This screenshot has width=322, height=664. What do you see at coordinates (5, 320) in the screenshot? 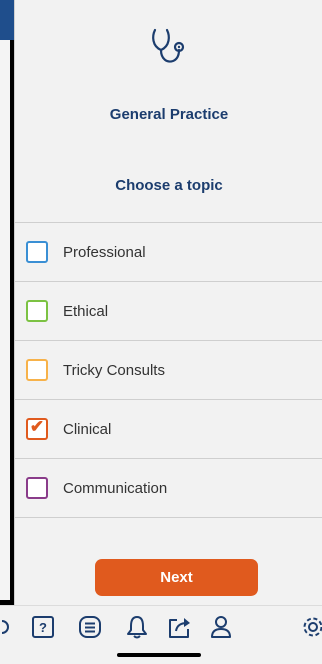
I see `background-panel` at bounding box center [5, 320].